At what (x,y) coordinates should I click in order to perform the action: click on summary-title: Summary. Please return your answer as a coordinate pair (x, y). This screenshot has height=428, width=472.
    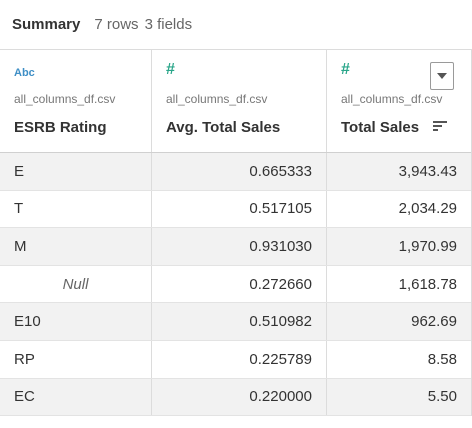
    Looking at the image, I should click on (46, 24).